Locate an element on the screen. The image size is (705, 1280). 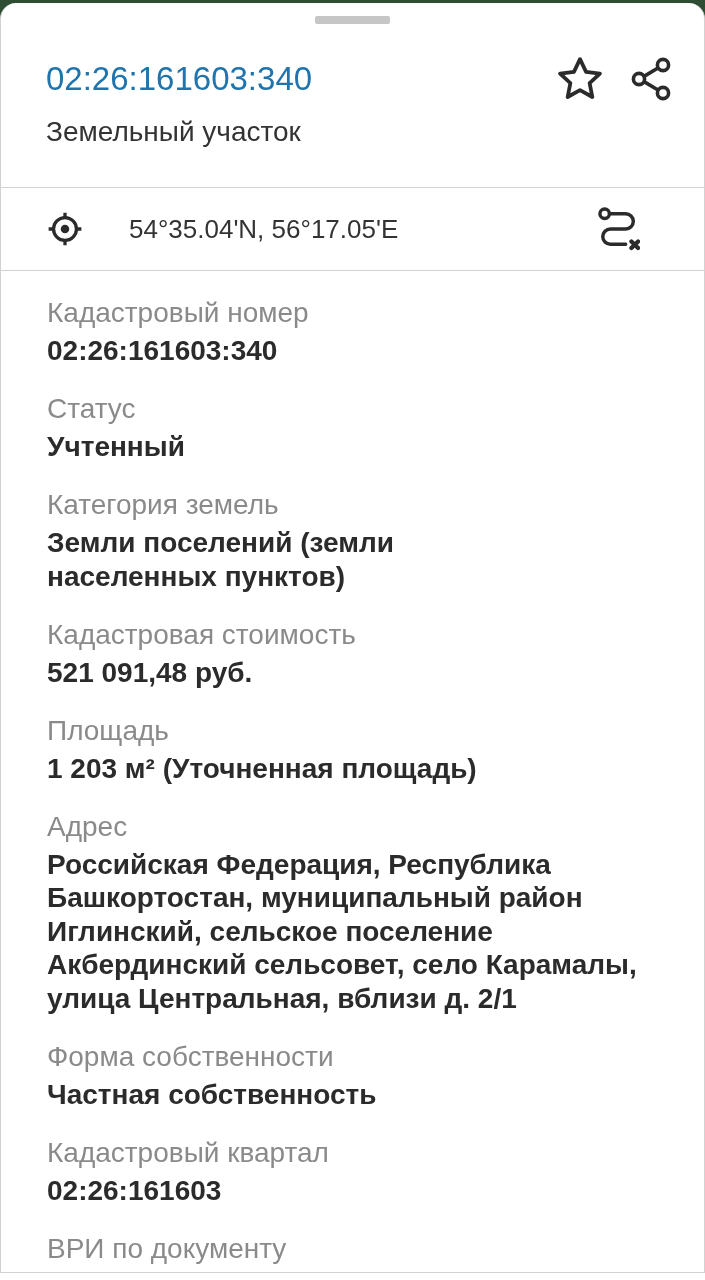
parcel-type: Земельный участок is located at coordinates (174, 132).